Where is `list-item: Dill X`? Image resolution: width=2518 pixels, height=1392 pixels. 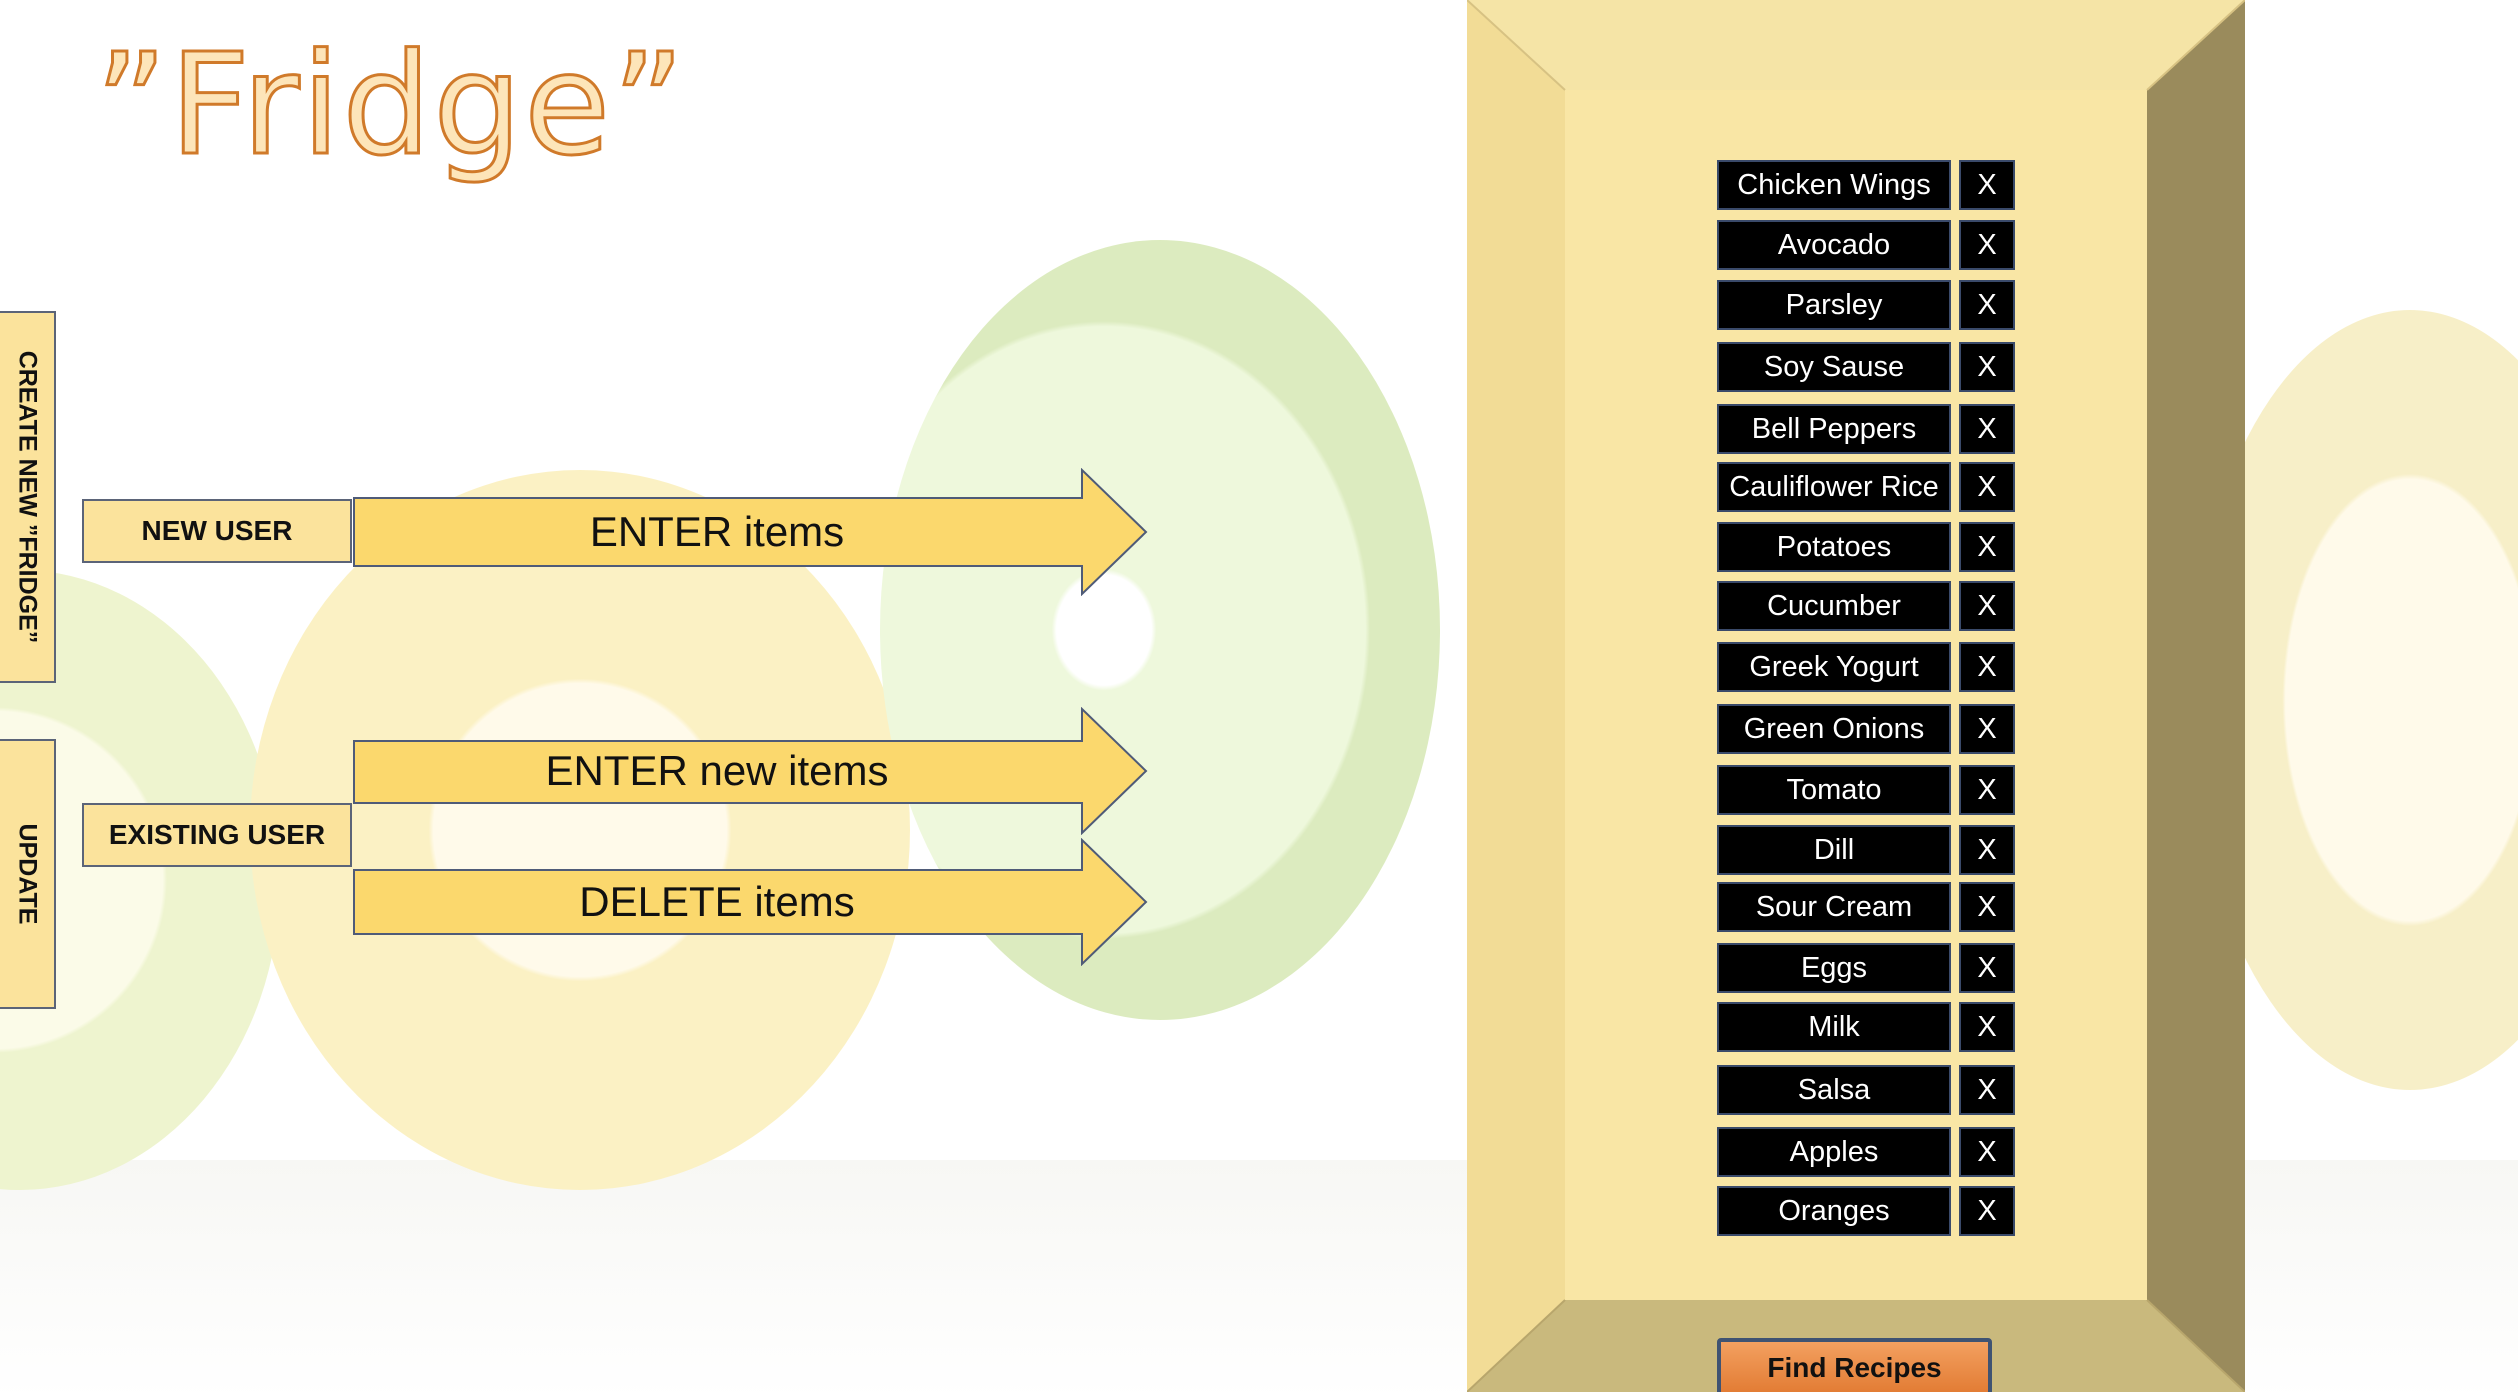 list-item: Dill X is located at coordinates (1867, 850).